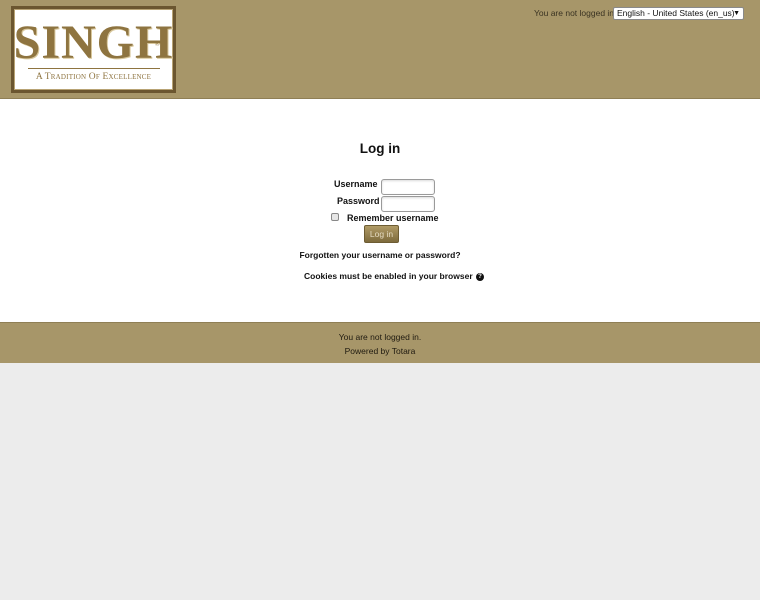 Image resolution: width=760 pixels, height=600 pixels. What do you see at coordinates (404, 351) in the screenshot?
I see `totara-link: Totara` at bounding box center [404, 351].